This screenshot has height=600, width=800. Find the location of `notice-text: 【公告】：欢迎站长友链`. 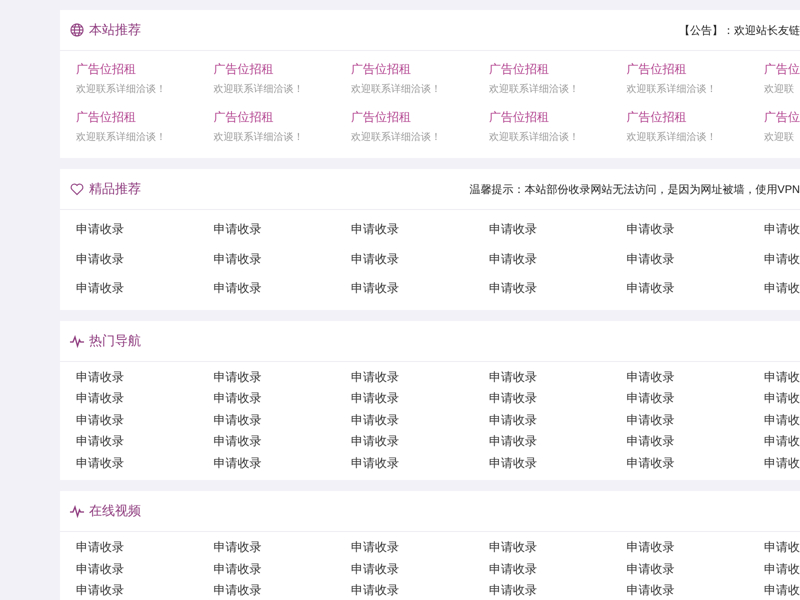

notice-text: 【公告】：欢迎站长友链 is located at coordinates (739, 31).